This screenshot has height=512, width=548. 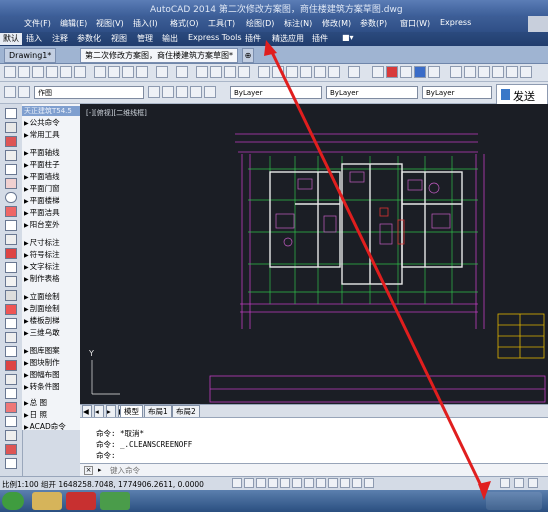 What do you see at coordinates (128, 72) in the screenshot?
I see `paste-icon` at bounding box center [128, 72].